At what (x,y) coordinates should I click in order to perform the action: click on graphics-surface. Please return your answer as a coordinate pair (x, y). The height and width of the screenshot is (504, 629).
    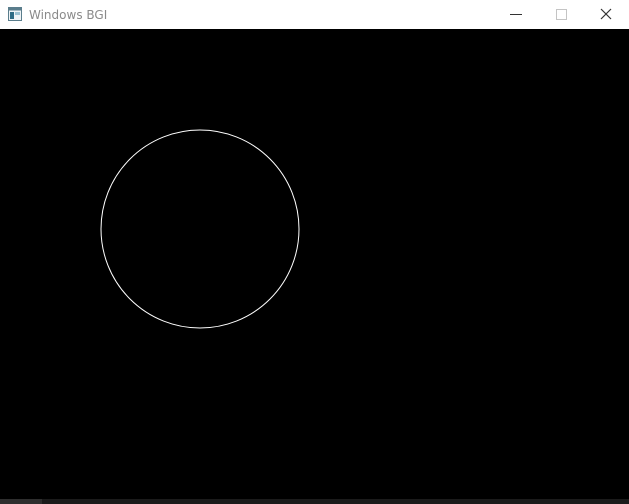
    Looking at the image, I should click on (200, 229).